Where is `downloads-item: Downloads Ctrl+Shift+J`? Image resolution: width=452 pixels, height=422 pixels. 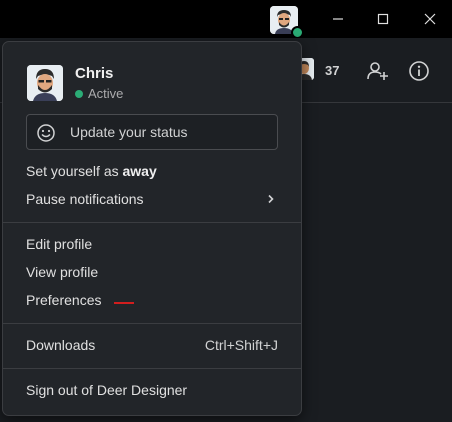 downloads-item: Downloads Ctrl+Shift+J is located at coordinates (152, 346).